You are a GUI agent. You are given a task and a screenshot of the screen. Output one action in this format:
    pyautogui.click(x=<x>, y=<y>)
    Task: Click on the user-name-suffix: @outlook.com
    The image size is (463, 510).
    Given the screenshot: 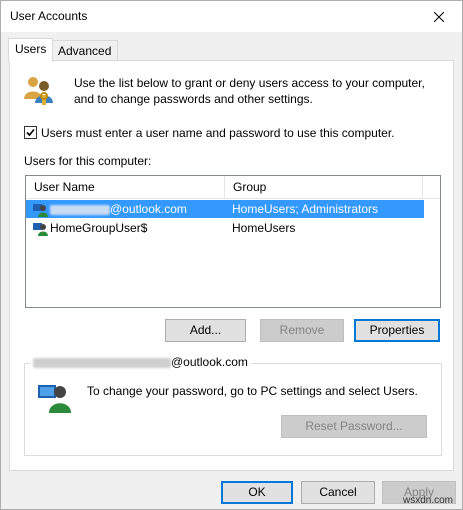 What is the action you would take?
    pyautogui.click(x=148, y=209)
    